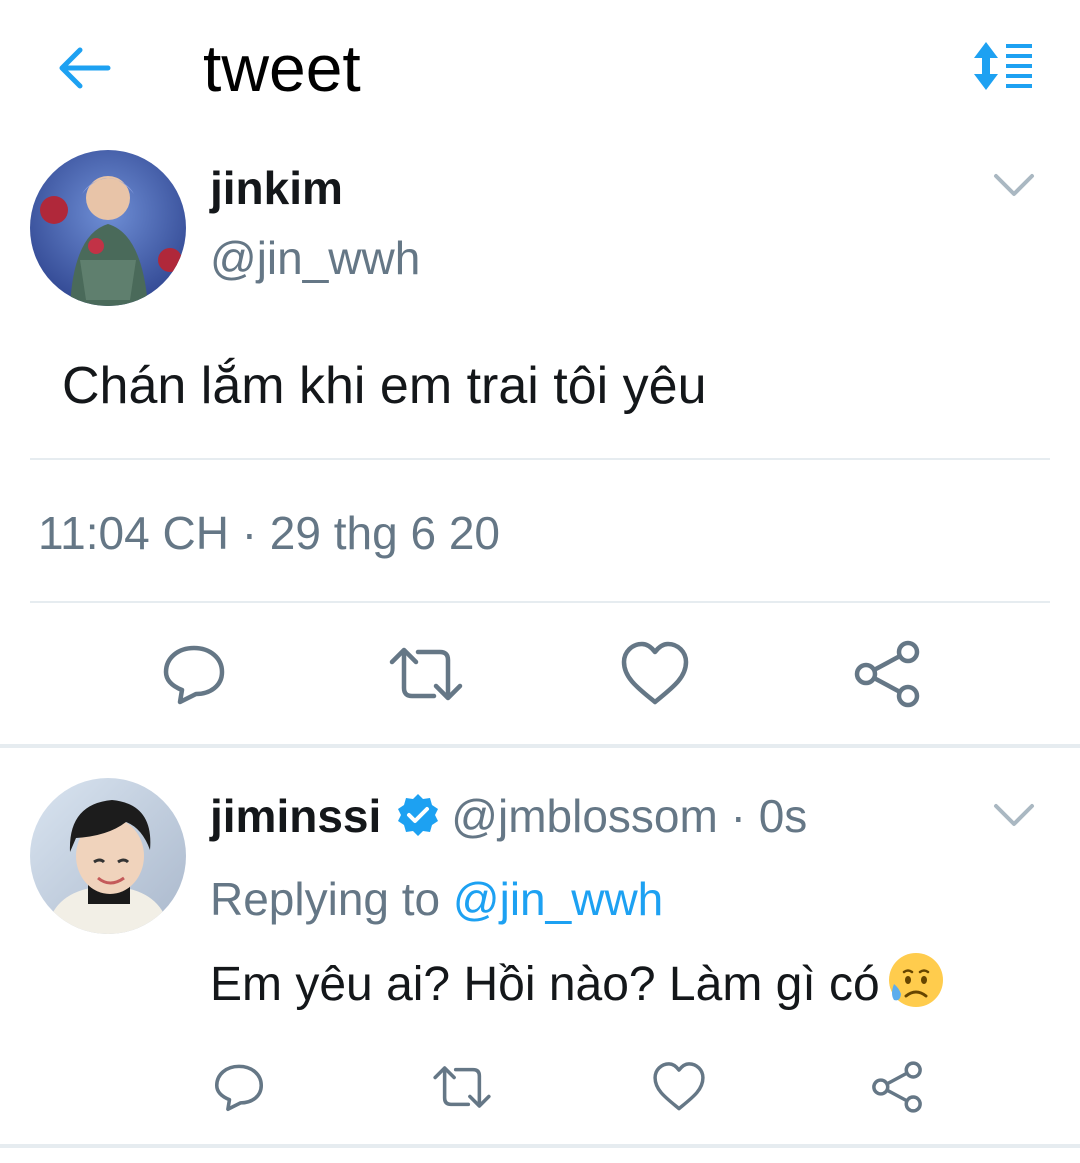 The width and height of the screenshot is (1080, 1163). I want to click on page-title: tweet, so click(282, 68).